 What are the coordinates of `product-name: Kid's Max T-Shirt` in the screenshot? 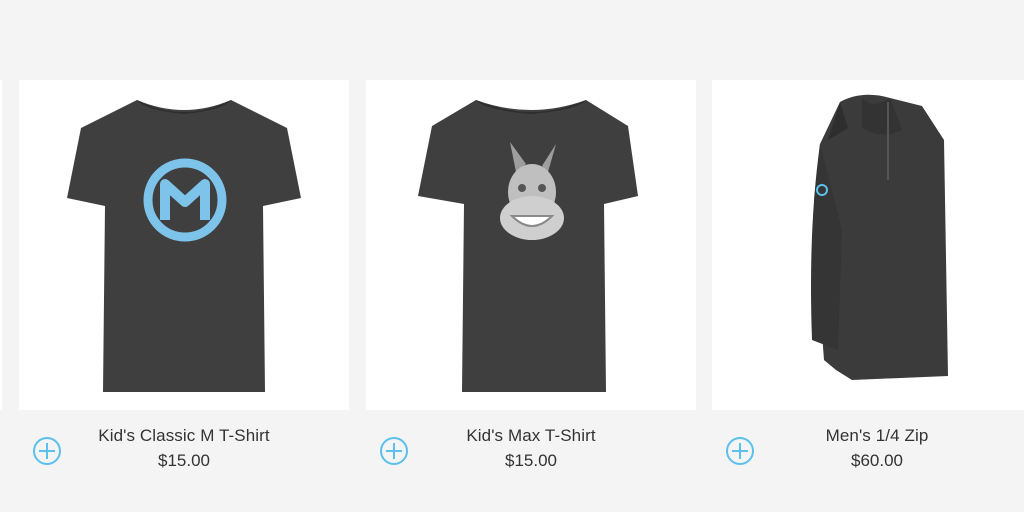 It's located at (531, 436).